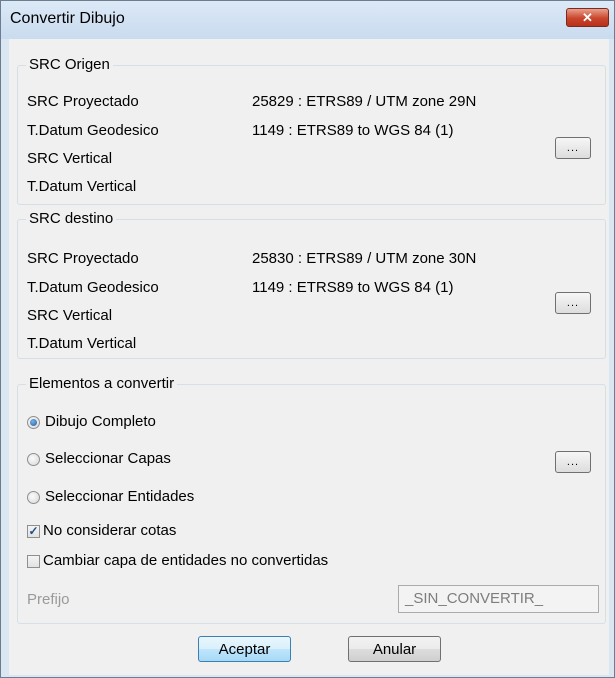 Image resolution: width=615 pixels, height=678 pixels. I want to click on checkbox-box: ✓, so click(33, 531).